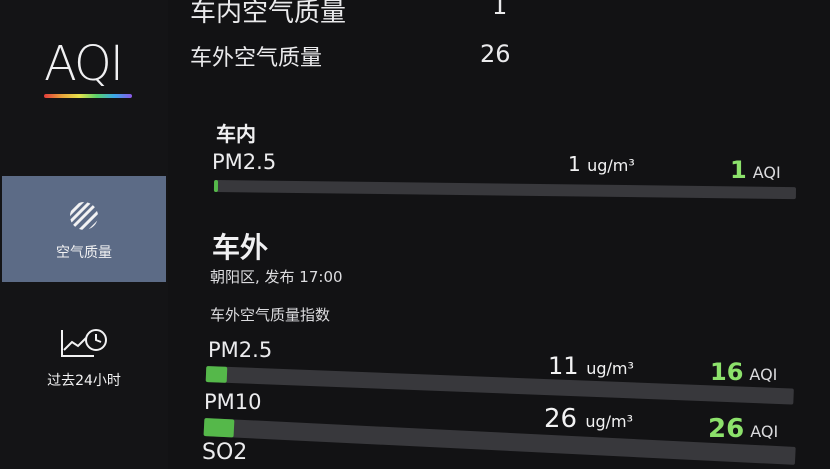 The width and height of the screenshot is (830, 469). I want to click on summary-outside-value: 26, so click(495, 54).